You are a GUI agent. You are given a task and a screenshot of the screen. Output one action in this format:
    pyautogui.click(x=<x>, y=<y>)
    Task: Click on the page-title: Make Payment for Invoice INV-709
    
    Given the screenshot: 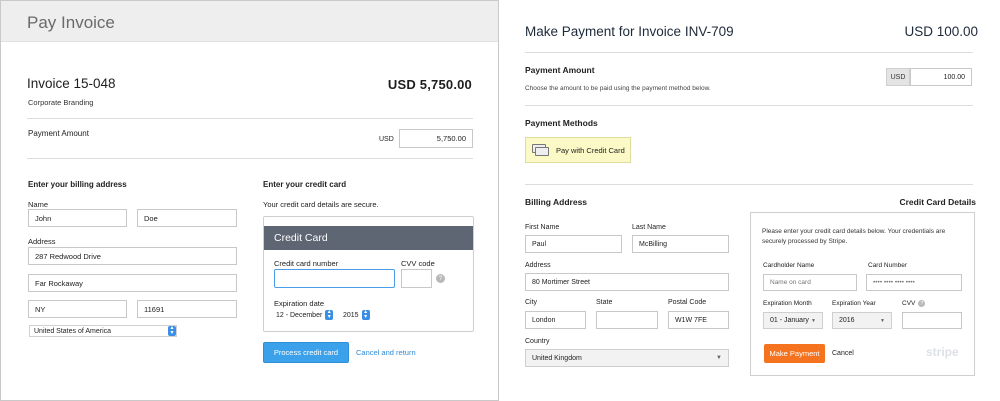 What is the action you would take?
    pyautogui.click(x=629, y=31)
    